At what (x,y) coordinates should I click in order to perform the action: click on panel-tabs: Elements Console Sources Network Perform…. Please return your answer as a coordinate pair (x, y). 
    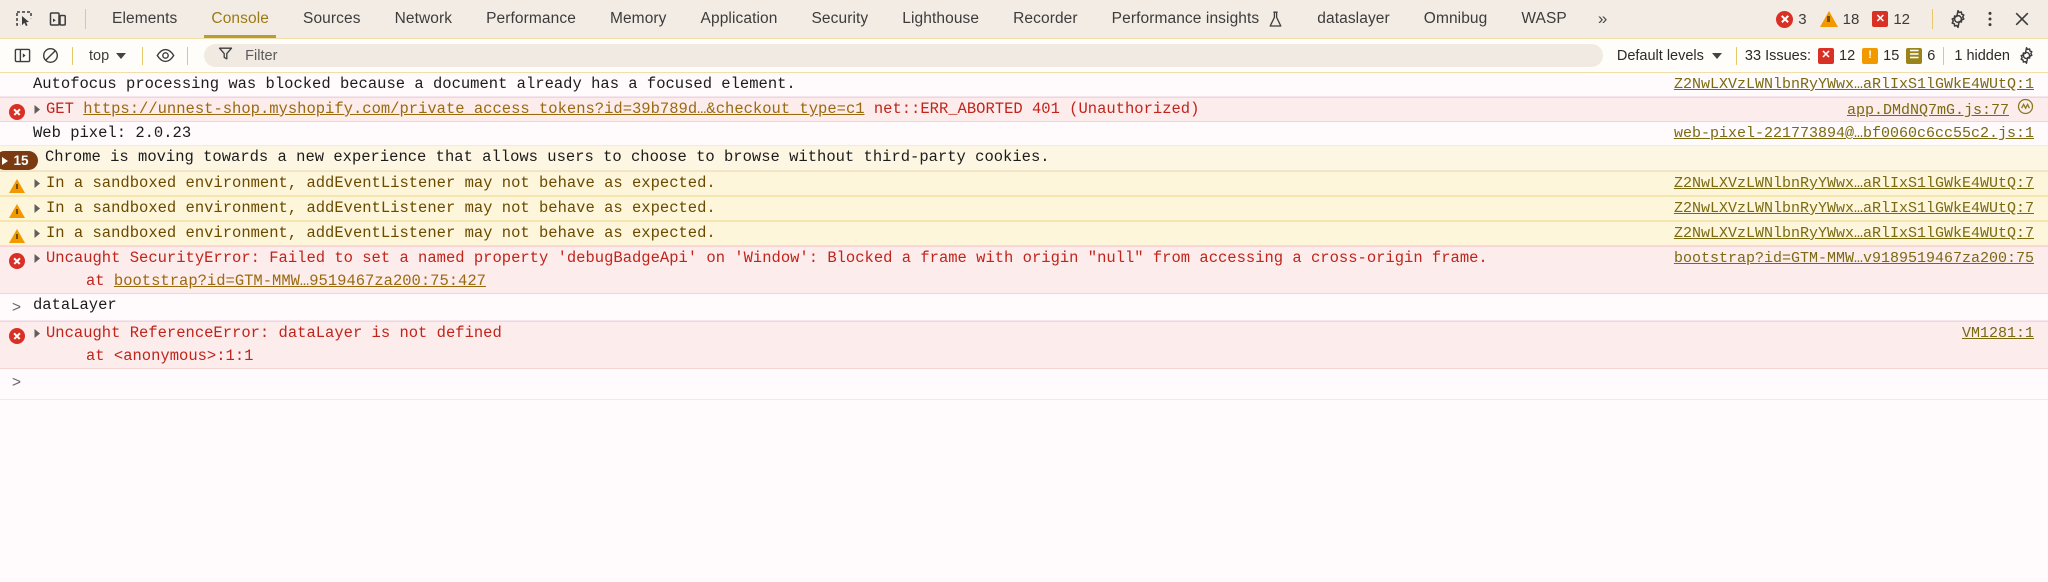
    Looking at the image, I should click on (858, 19).